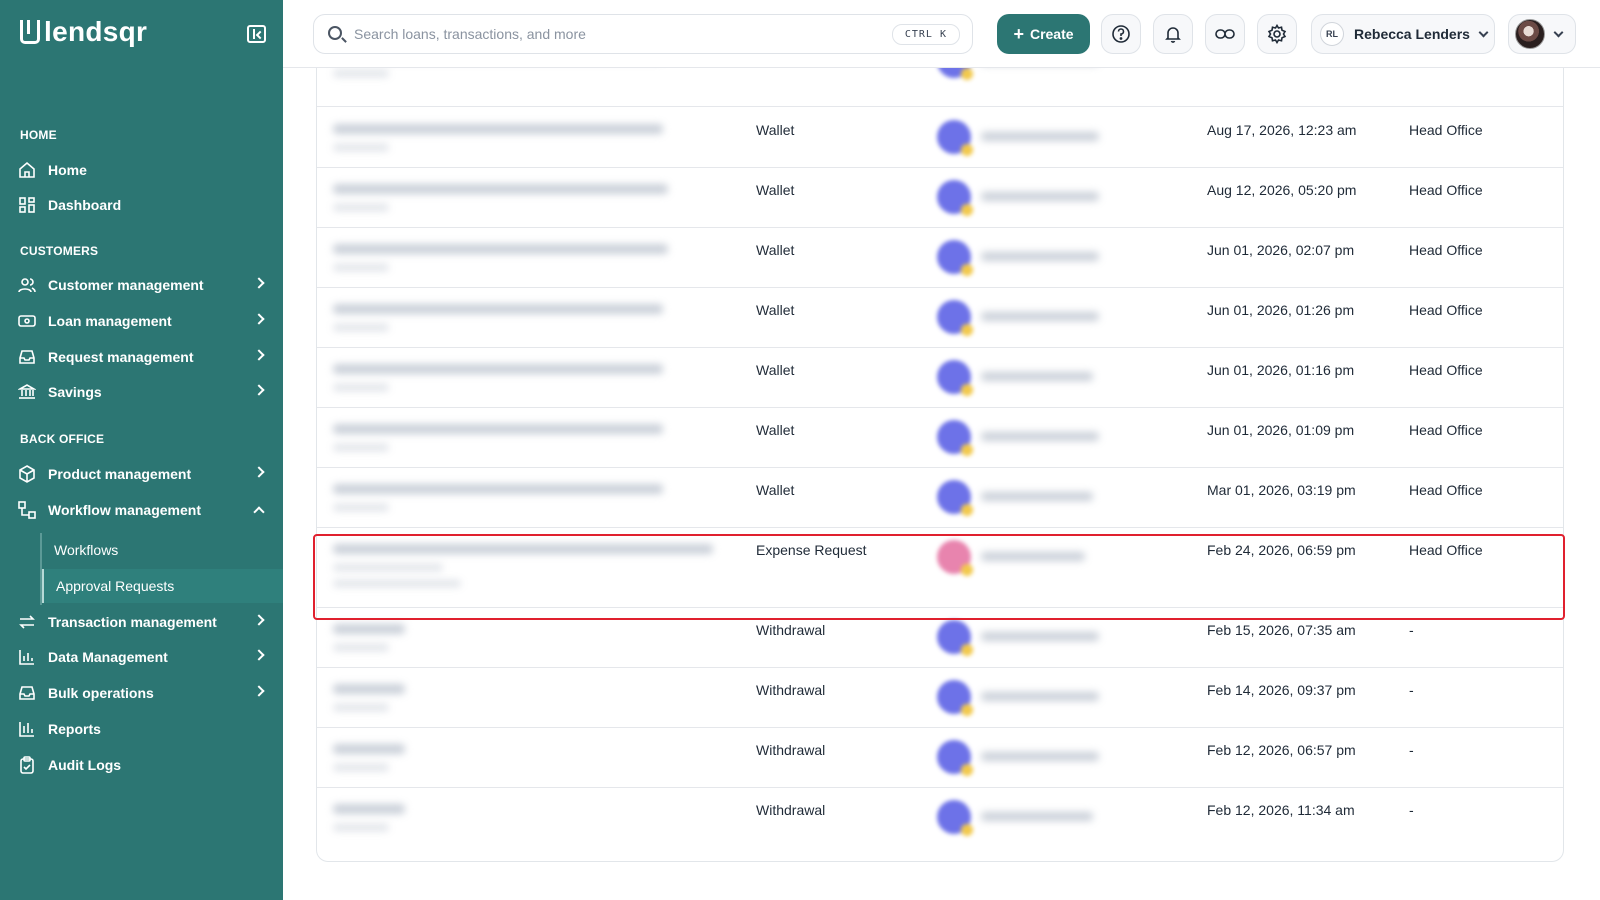 The width and height of the screenshot is (1600, 900). I want to click on profile-menu-button, so click(1542, 34).